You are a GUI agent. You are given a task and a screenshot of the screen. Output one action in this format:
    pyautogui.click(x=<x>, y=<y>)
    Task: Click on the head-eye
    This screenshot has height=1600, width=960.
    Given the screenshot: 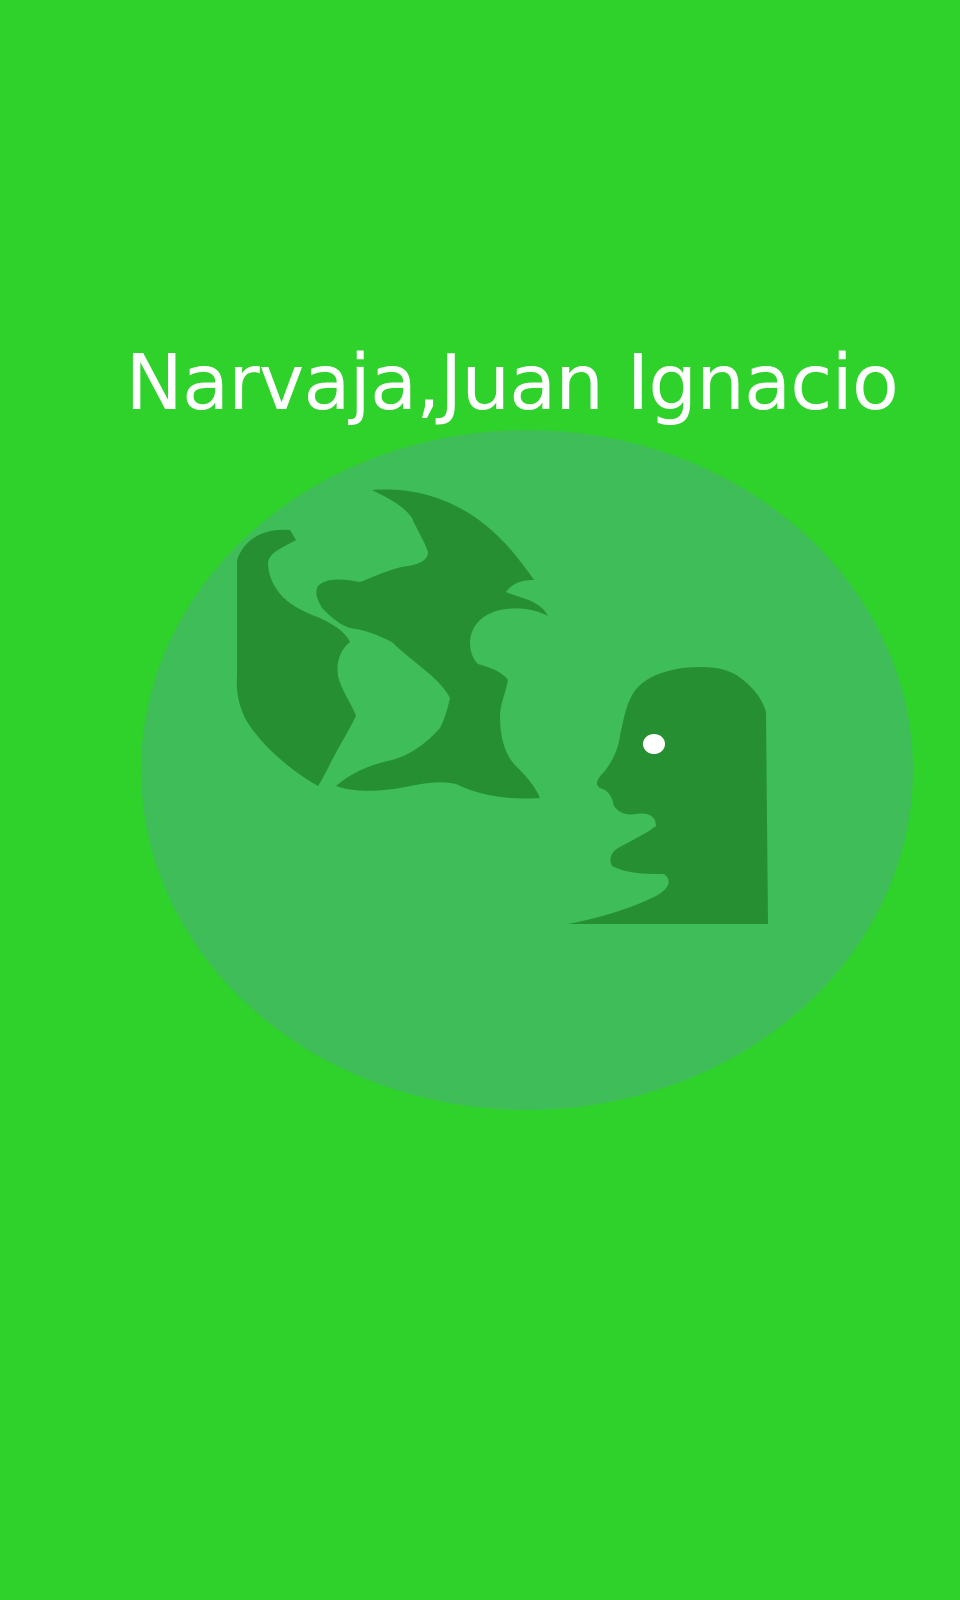 What is the action you would take?
    pyautogui.click(x=654, y=744)
    